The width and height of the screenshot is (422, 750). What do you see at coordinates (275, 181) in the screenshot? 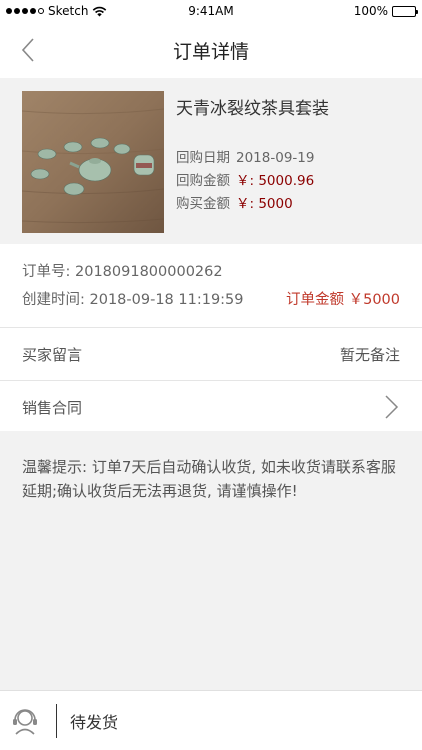
I see `buyback-amount-value: ￥: 5000.96` at bounding box center [275, 181].